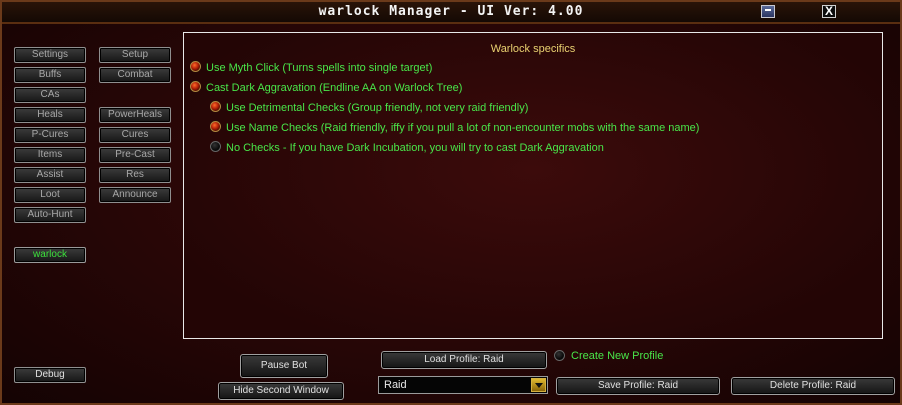 Image resolution: width=902 pixels, height=405 pixels. Describe the element at coordinates (135, 195) in the screenshot. I see `announce-button: Announce` at that location.